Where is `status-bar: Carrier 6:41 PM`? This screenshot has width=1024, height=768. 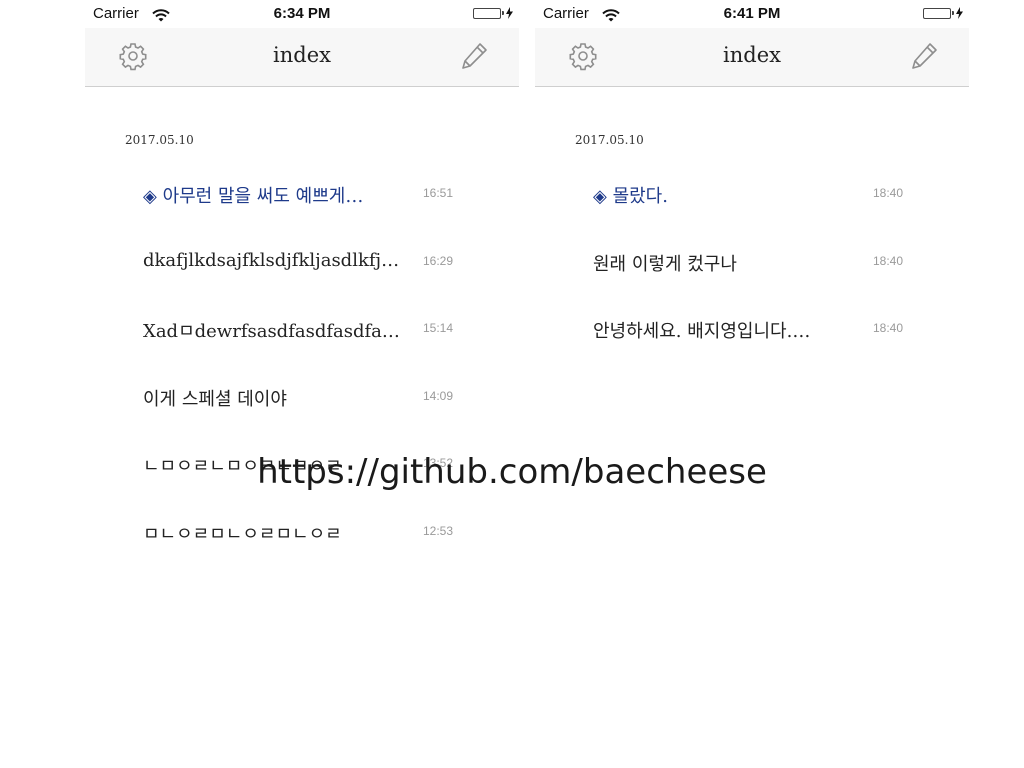 status-bar: Carrier 6:41 PM is located at coordinates (752, 14).